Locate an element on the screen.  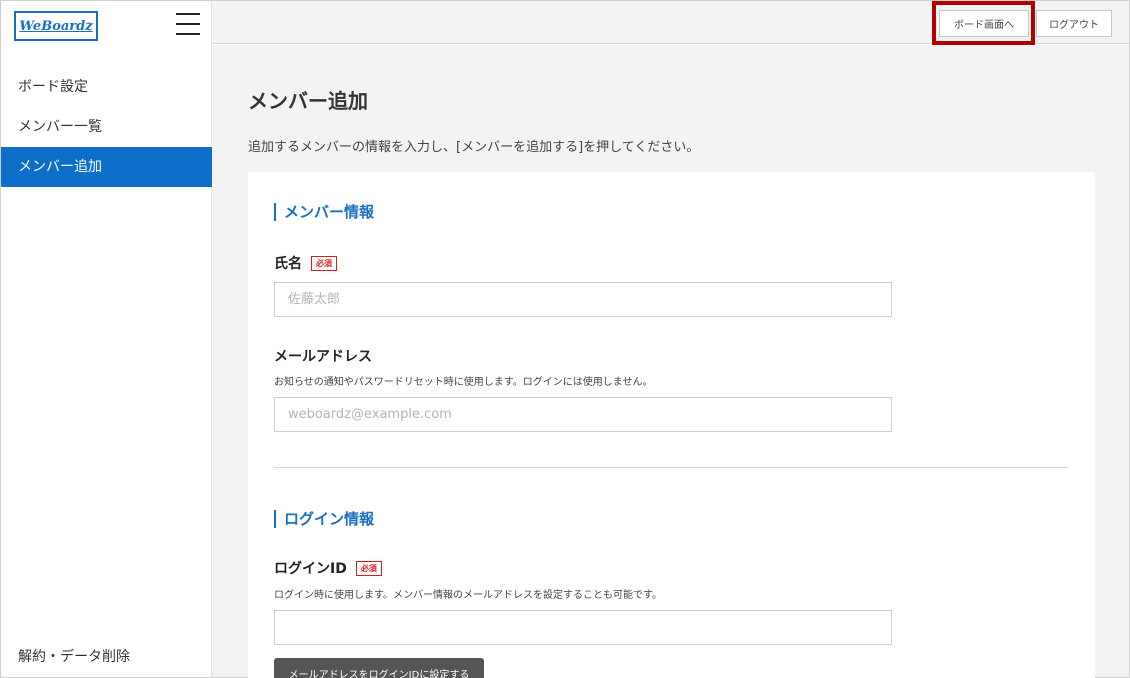
email-field-note: お知らせの通知やパスワードリセット時に使用します。ログインには使用しません。 is located at coordinates (463, 382).